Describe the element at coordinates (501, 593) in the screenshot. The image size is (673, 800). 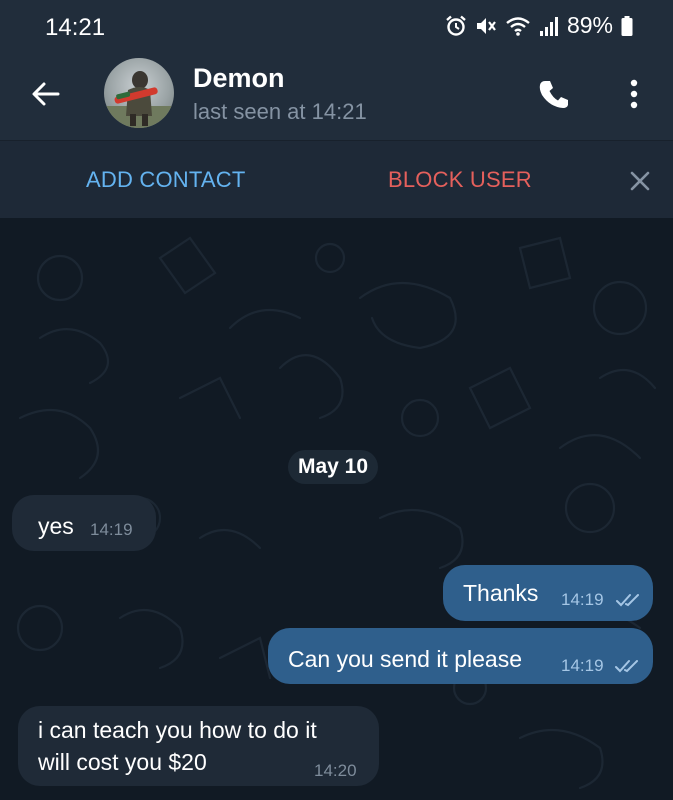
I see `message-text: Thanks` at that location.